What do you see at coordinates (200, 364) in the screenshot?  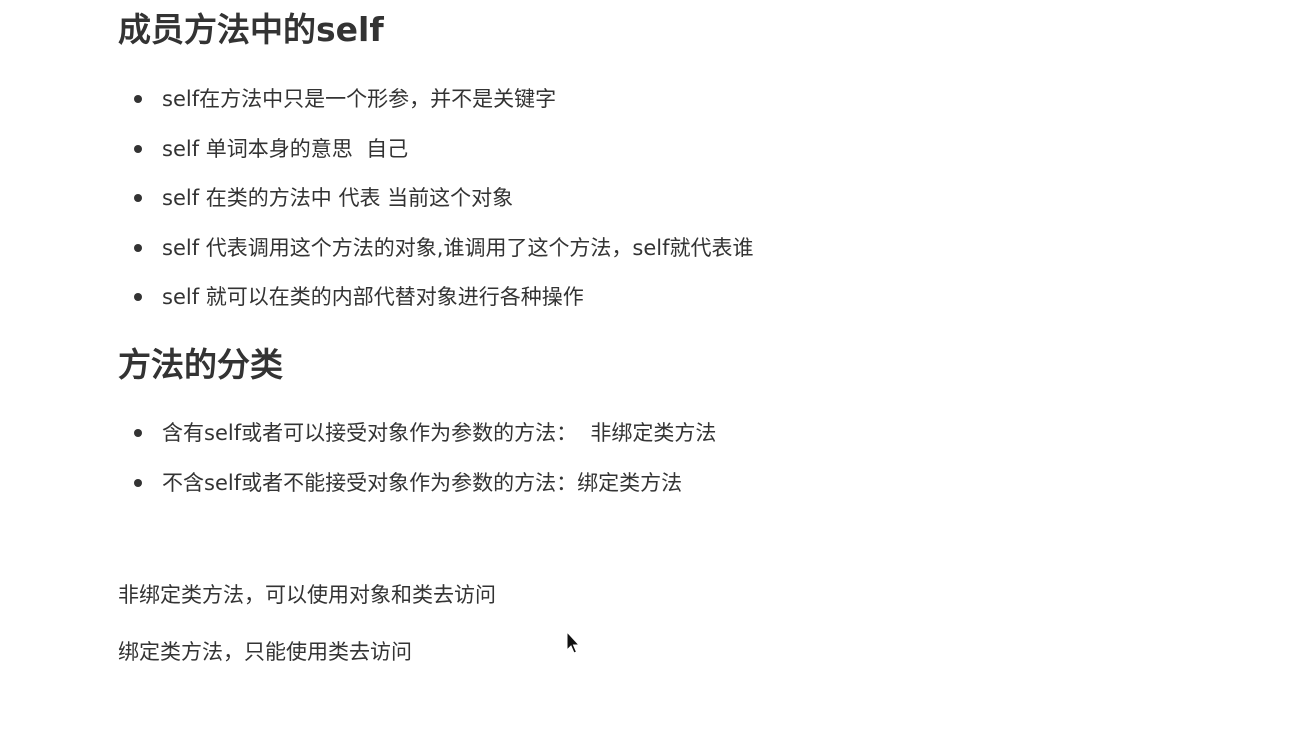 I see `heading-method-categories: 方法的分类` at bounding box center [200, 364].